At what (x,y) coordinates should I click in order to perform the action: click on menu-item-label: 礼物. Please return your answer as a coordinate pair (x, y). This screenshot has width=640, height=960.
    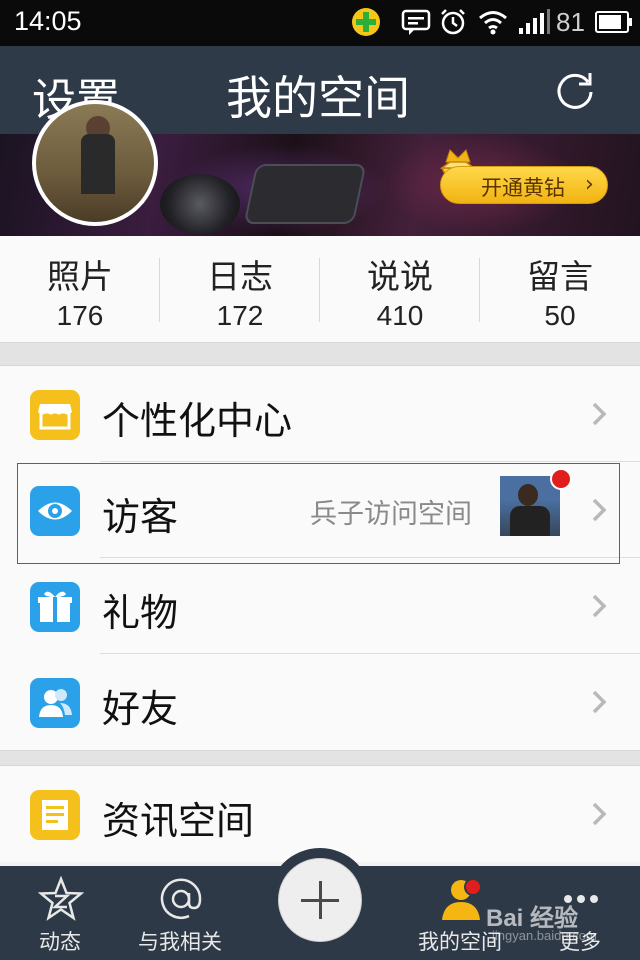
    Looking at the image, I should click on (140, 613).